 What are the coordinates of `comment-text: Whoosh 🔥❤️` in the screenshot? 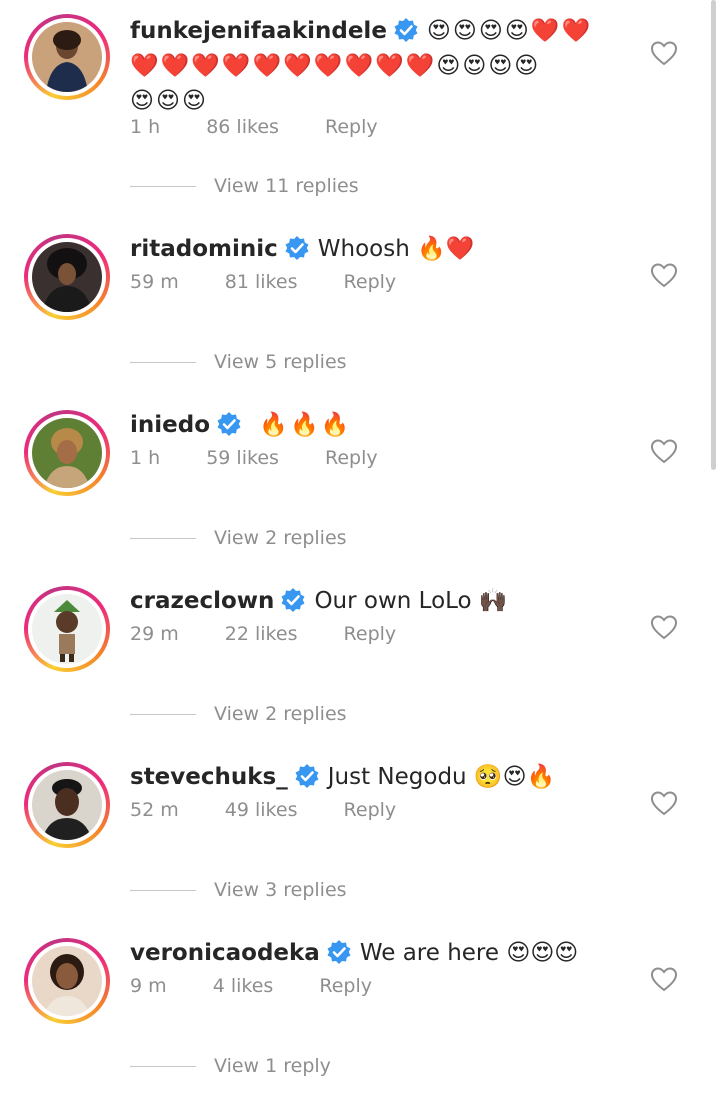 It's located at (396, 249).